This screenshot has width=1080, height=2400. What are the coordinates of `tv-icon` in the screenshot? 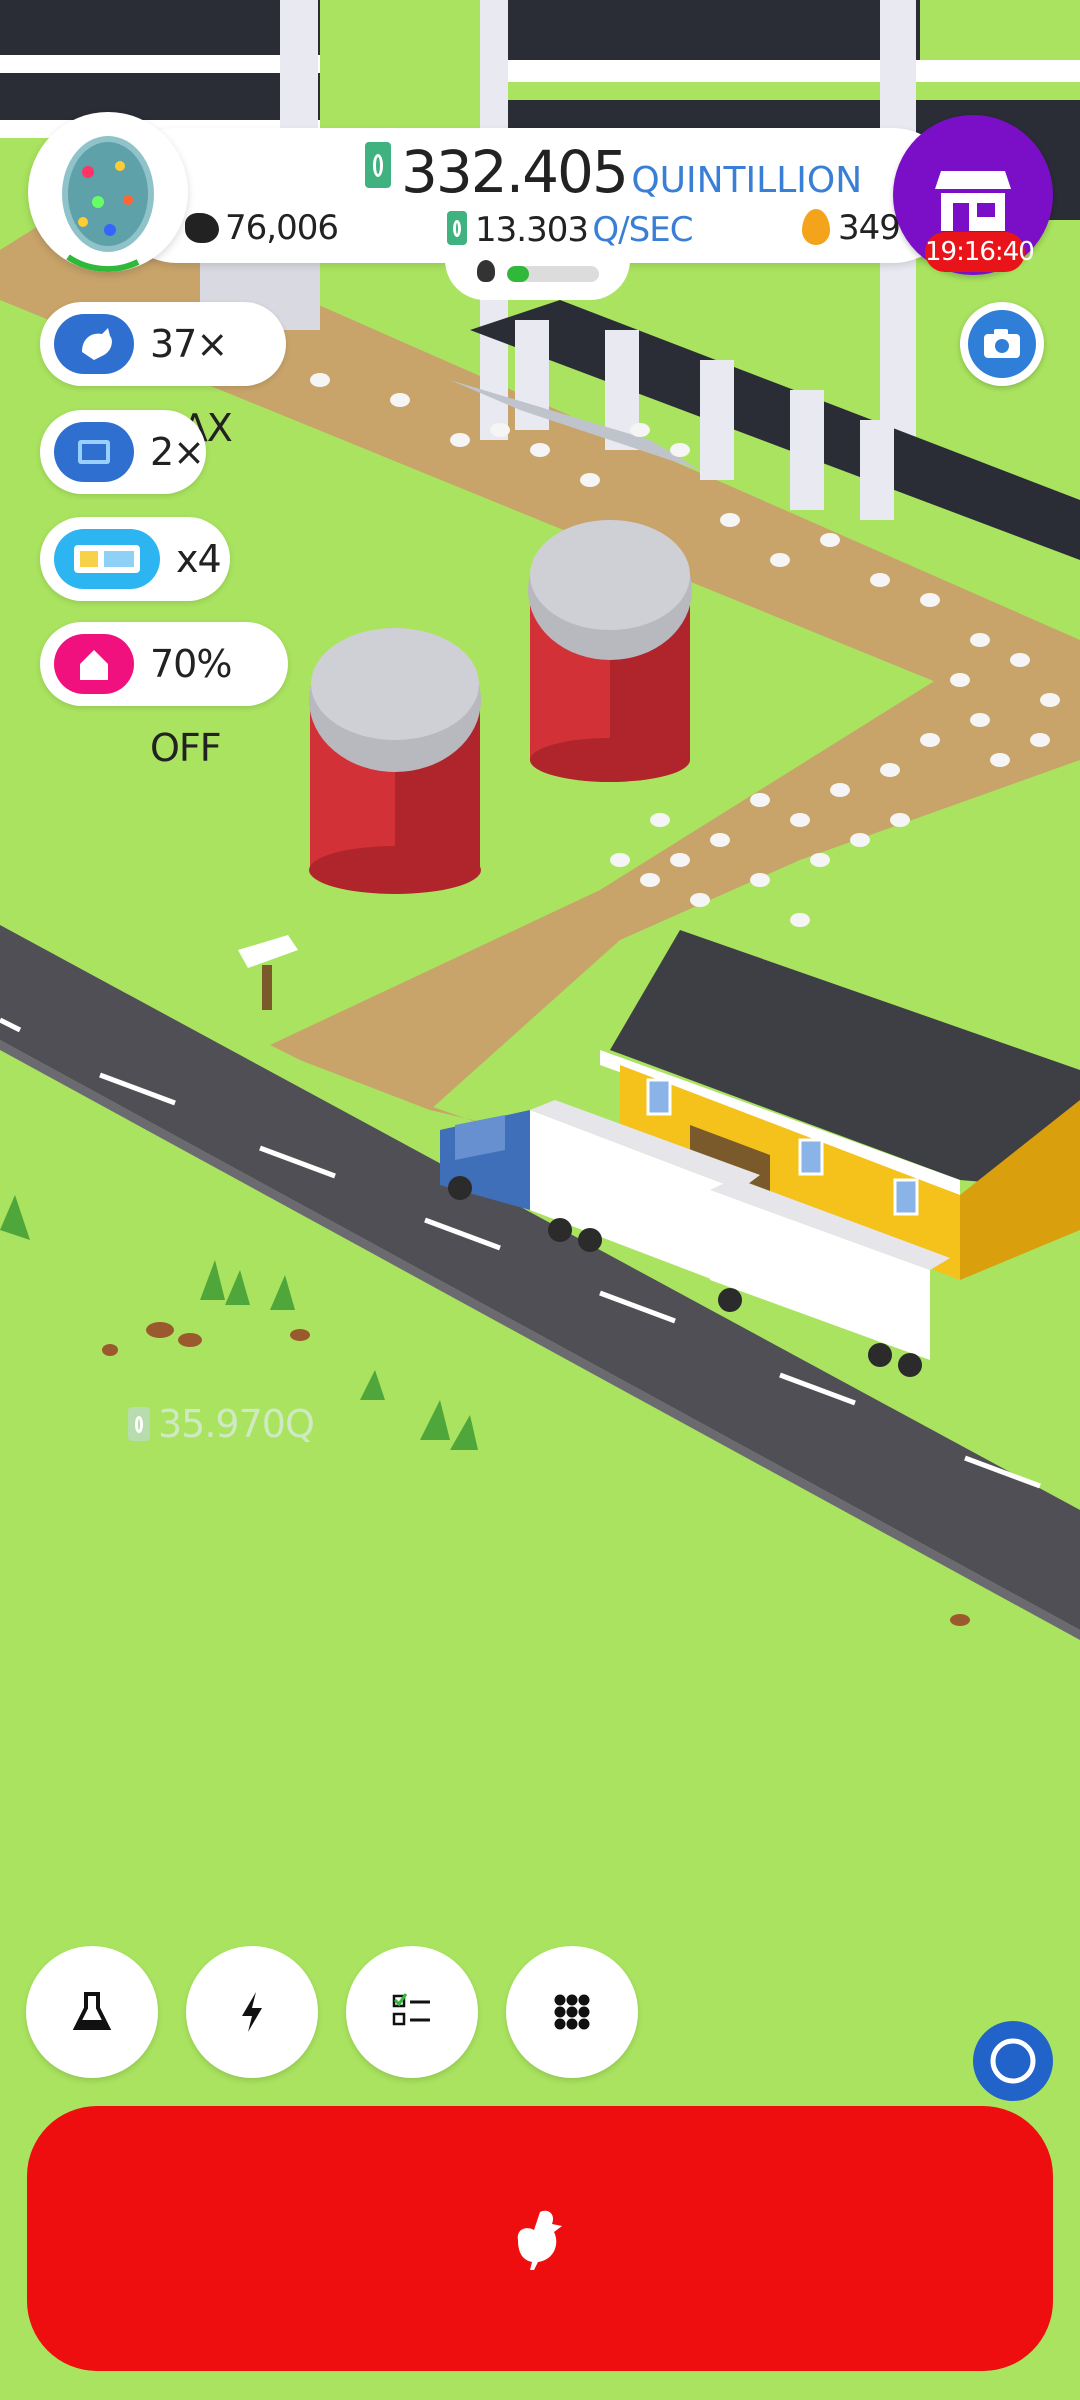 It's located at (94, 452).